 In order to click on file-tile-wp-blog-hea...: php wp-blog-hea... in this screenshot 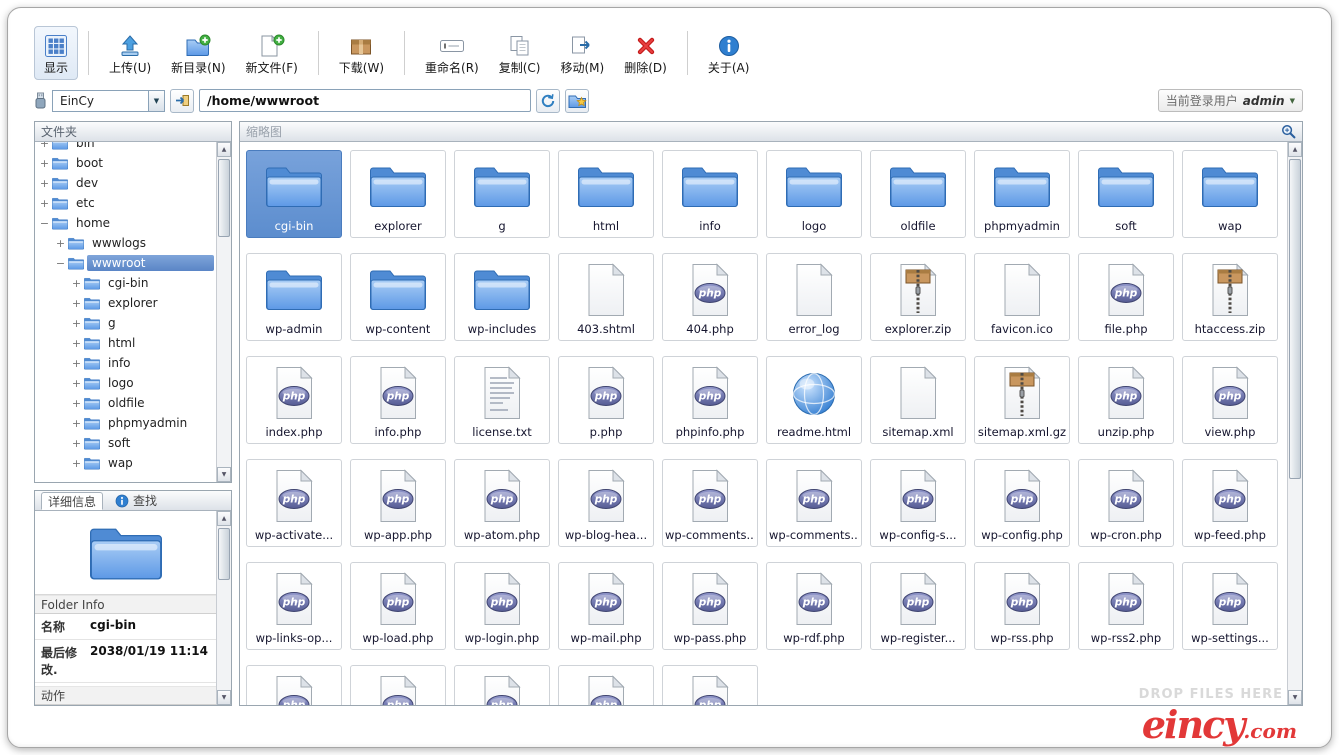, I will do `click(606, 503)`.